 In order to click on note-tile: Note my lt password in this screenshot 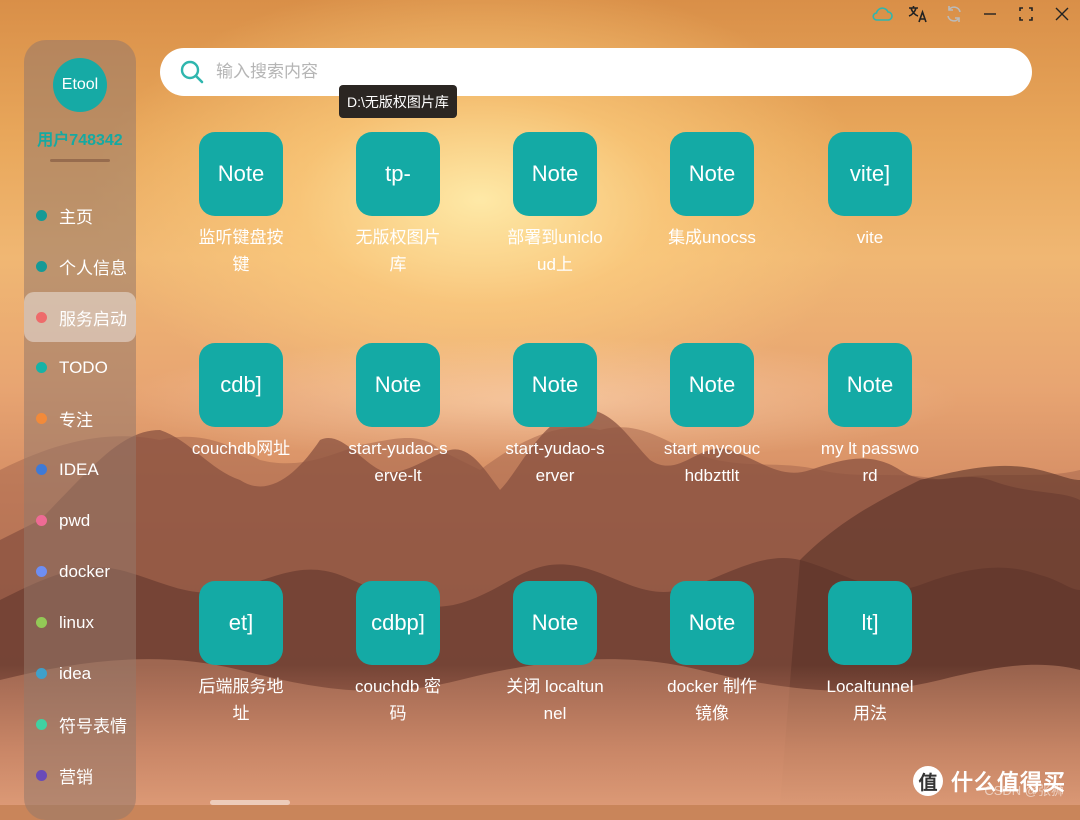, I will do `click(870, 416)`.